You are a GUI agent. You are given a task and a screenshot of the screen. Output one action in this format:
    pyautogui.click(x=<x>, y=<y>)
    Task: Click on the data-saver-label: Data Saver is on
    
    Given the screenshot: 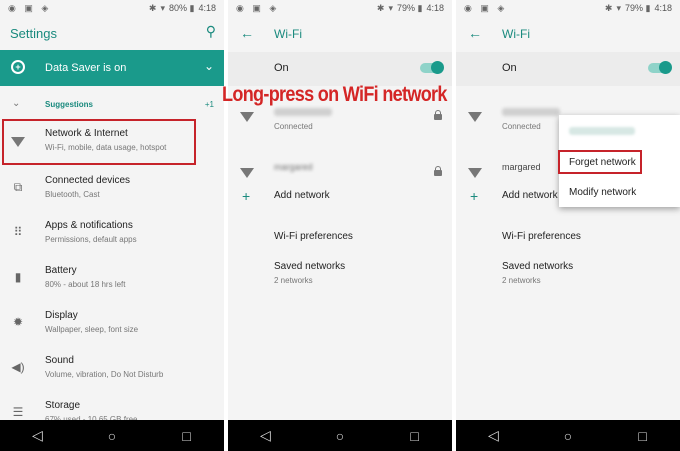 What is the action you would take?
    pyautogui.click(x=86, y=68)
    